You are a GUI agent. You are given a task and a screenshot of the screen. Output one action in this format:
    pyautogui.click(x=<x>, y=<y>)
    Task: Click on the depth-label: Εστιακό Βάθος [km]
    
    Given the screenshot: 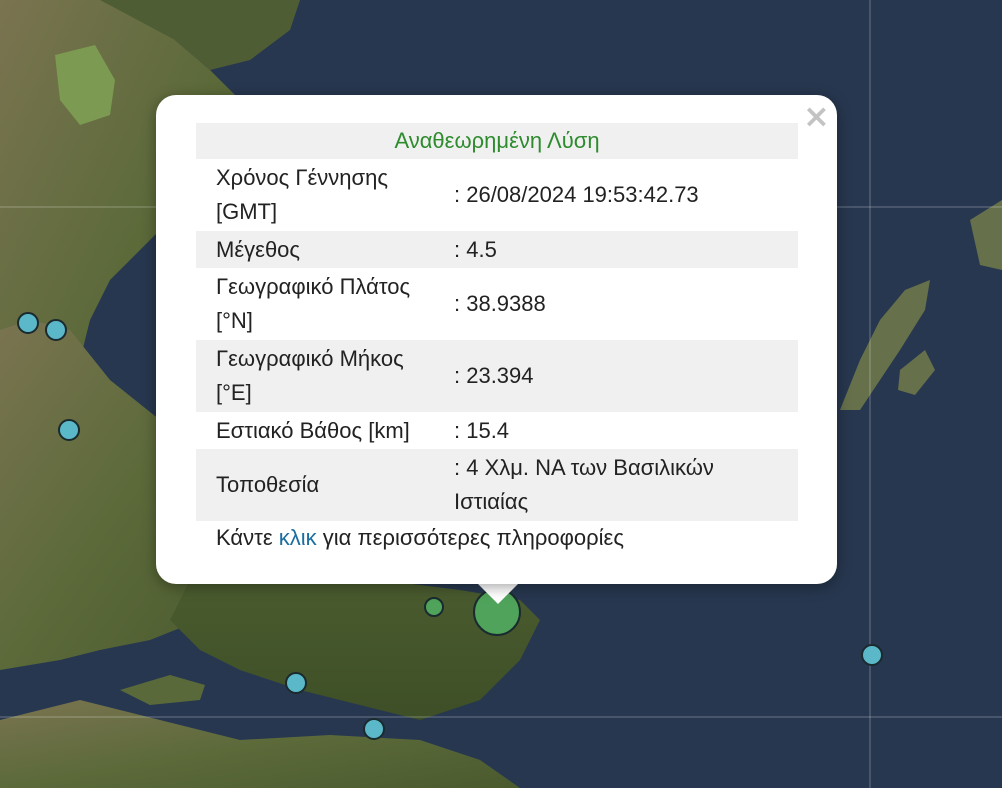 What is the action you would take?
    pyautogui.click(x=313, y=430)
    